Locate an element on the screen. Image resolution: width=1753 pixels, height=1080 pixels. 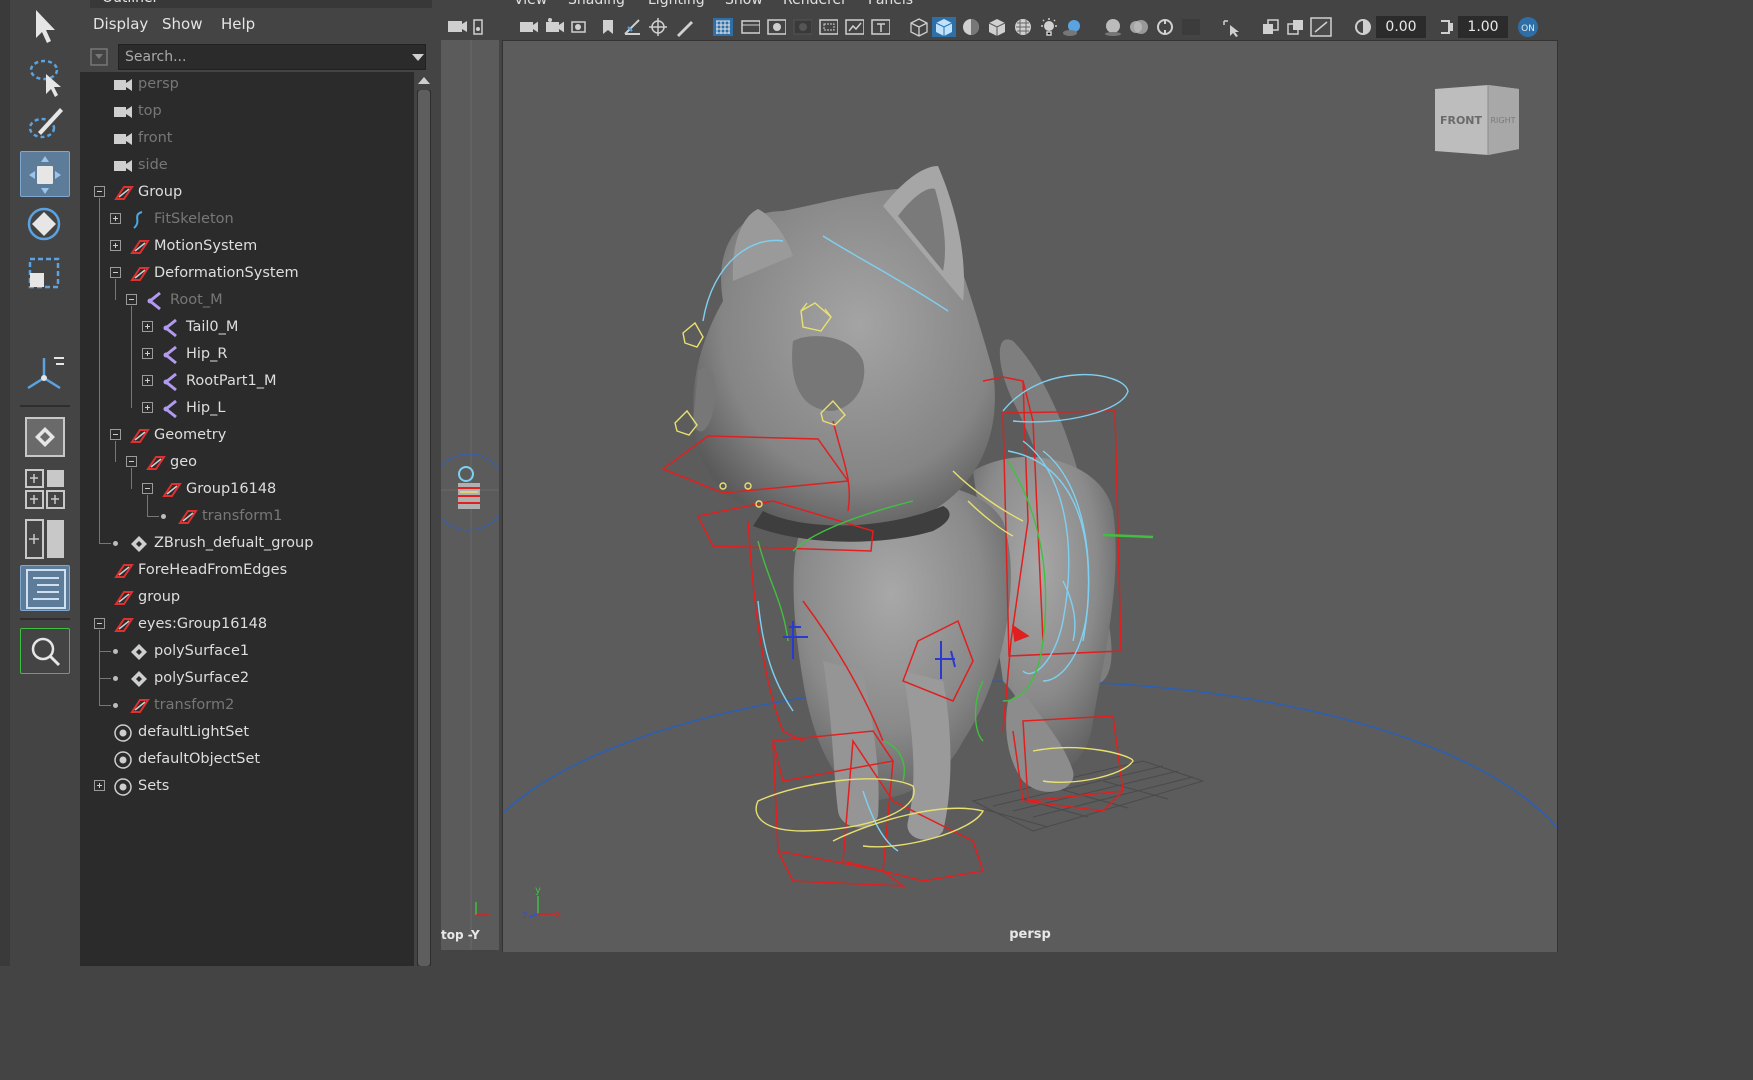
menu-lighting: Lighting is located at coordinates (676, 4).